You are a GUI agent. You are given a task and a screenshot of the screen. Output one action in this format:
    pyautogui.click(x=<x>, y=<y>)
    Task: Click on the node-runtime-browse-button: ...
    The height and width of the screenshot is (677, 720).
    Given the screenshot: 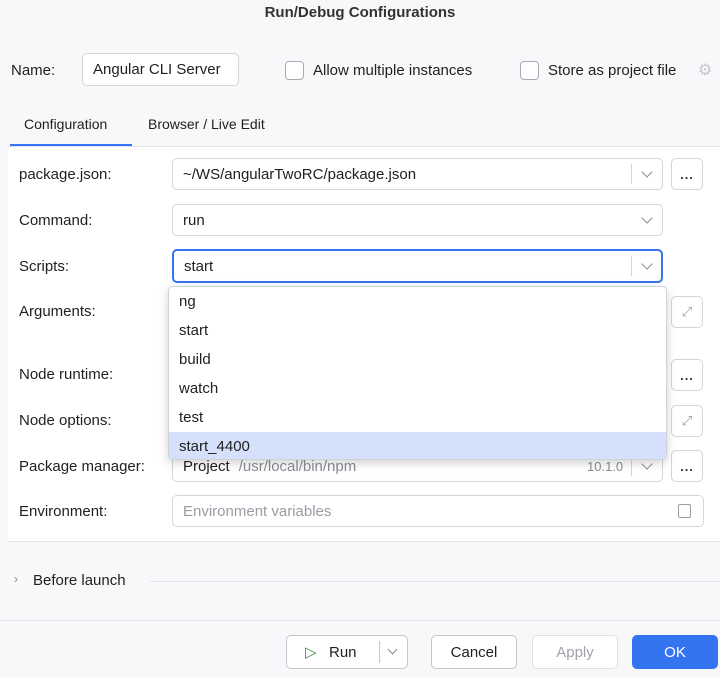 What is the action you would take?
    pyautogui.click(x=687, y=375)
    